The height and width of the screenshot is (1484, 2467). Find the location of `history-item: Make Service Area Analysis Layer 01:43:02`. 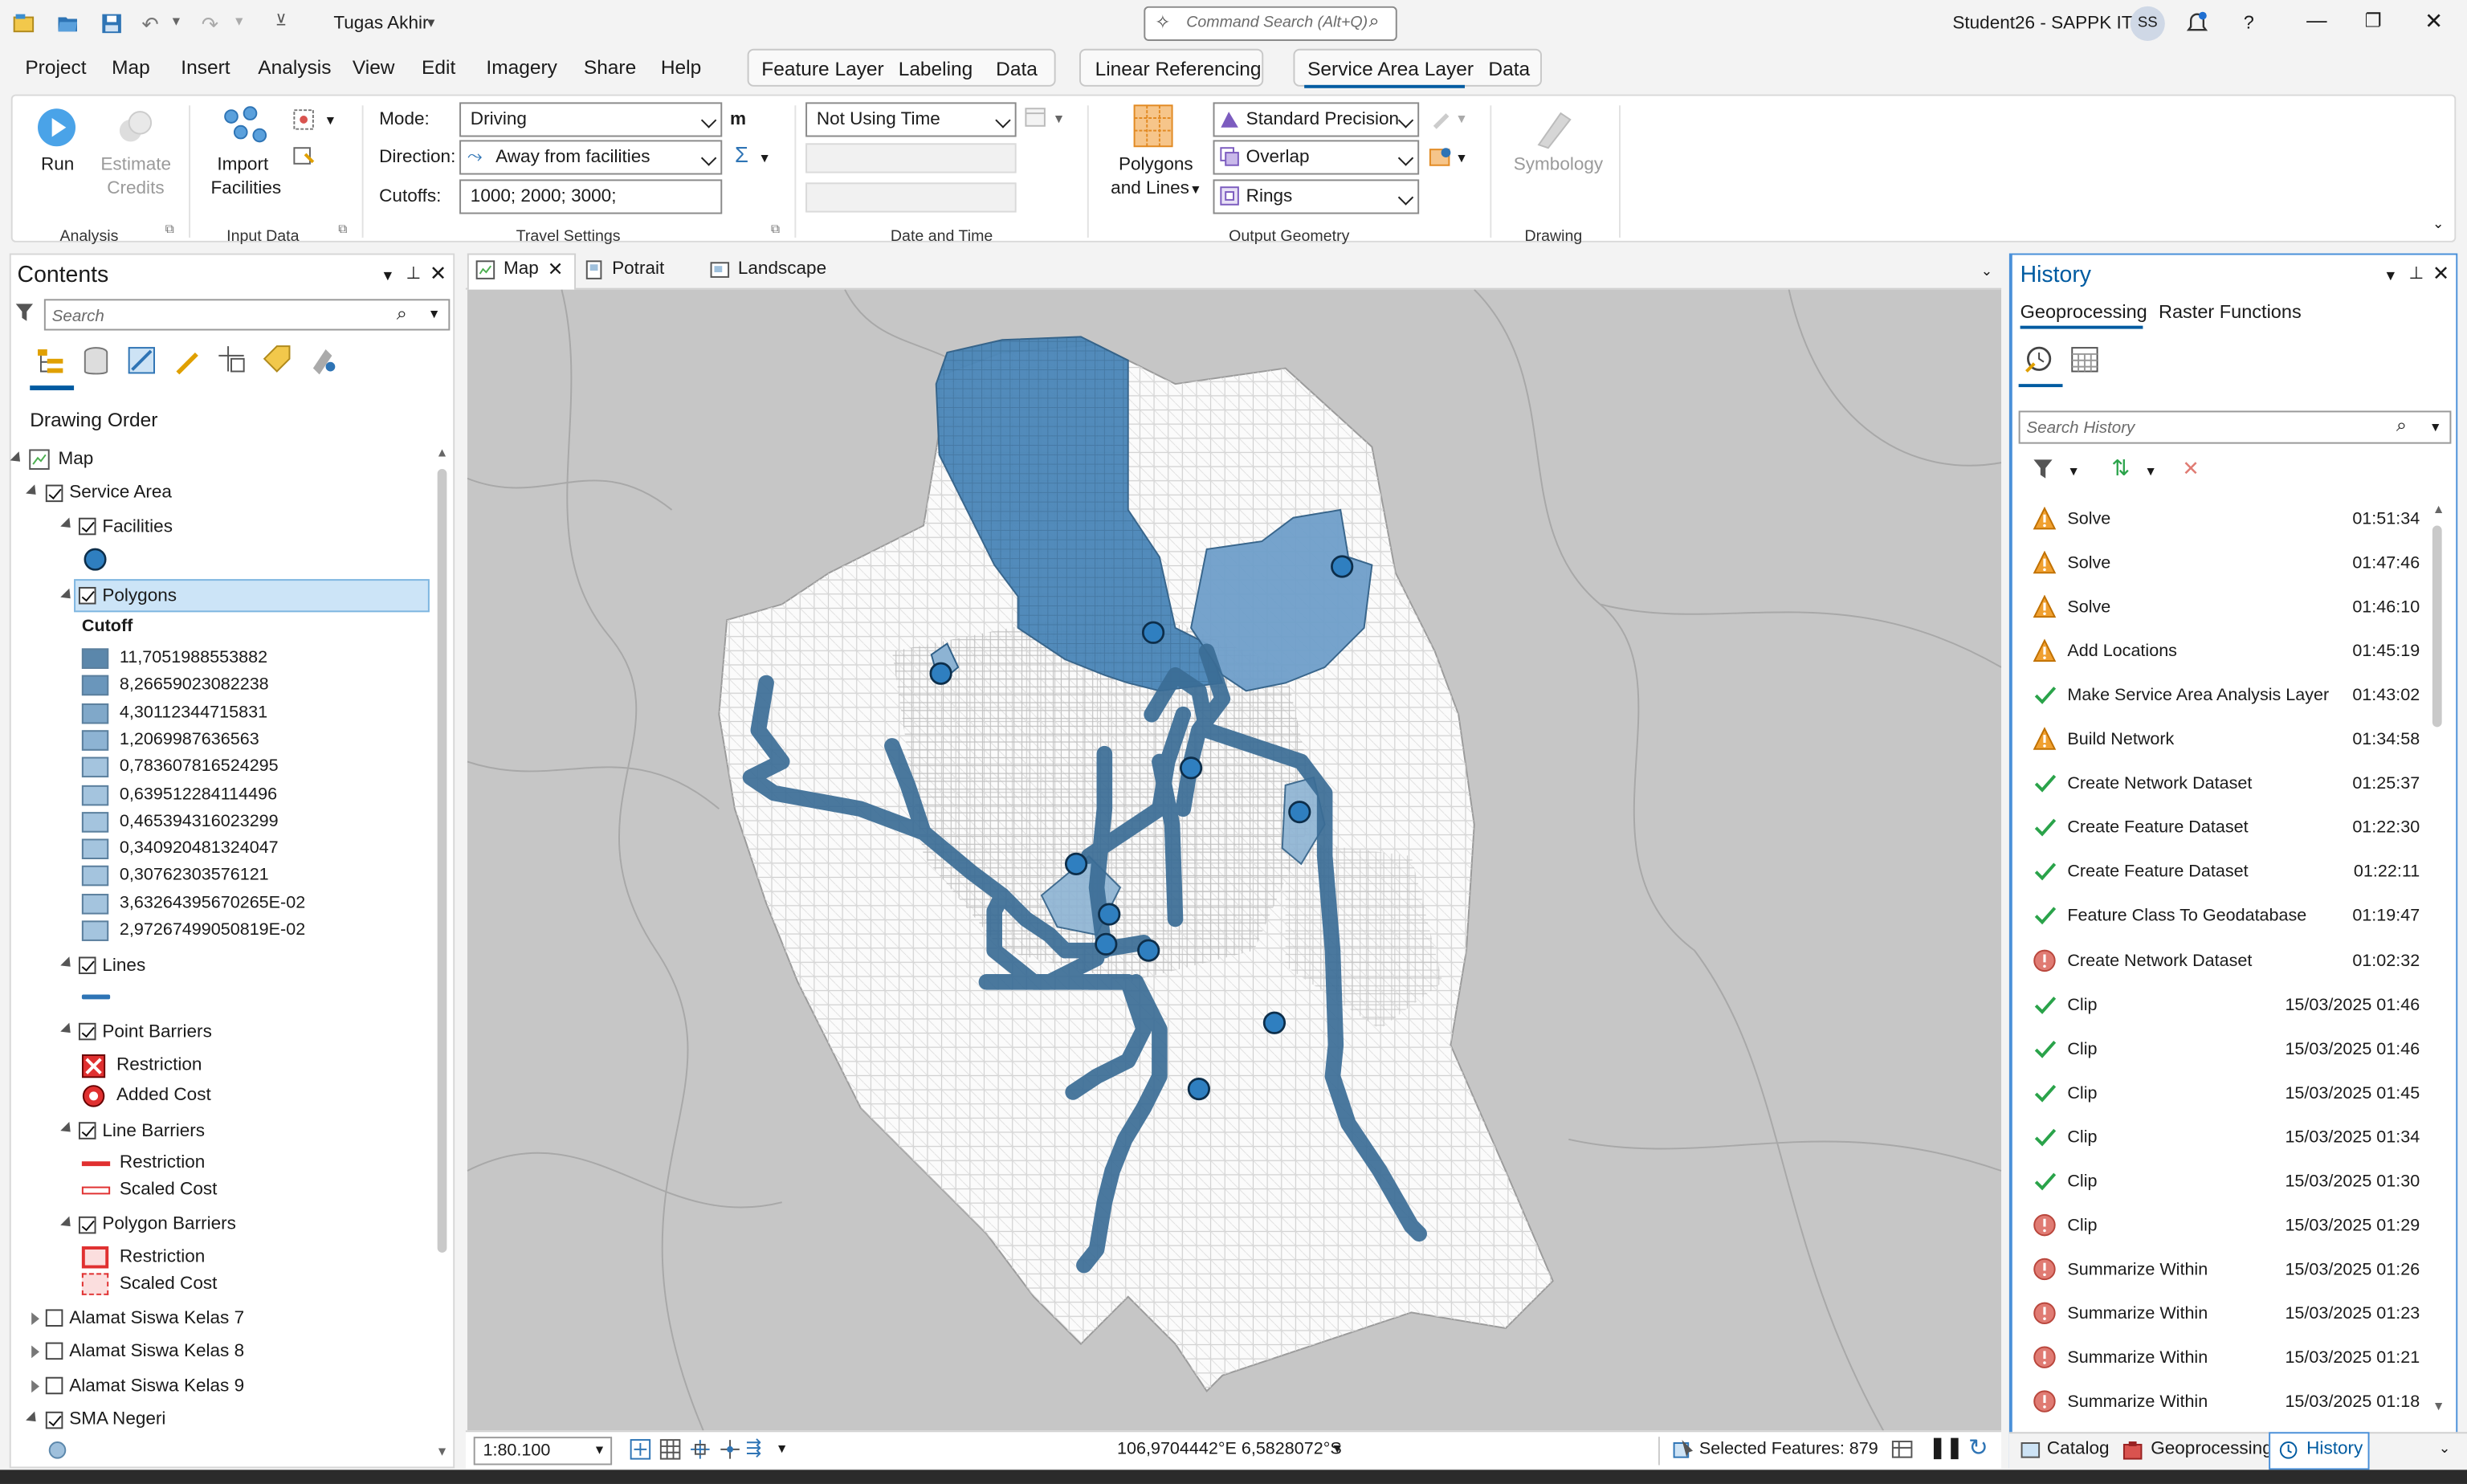

history-item: Make Service Area Analysis Layer 01:43:02 is located at coordinates (2223, 697).